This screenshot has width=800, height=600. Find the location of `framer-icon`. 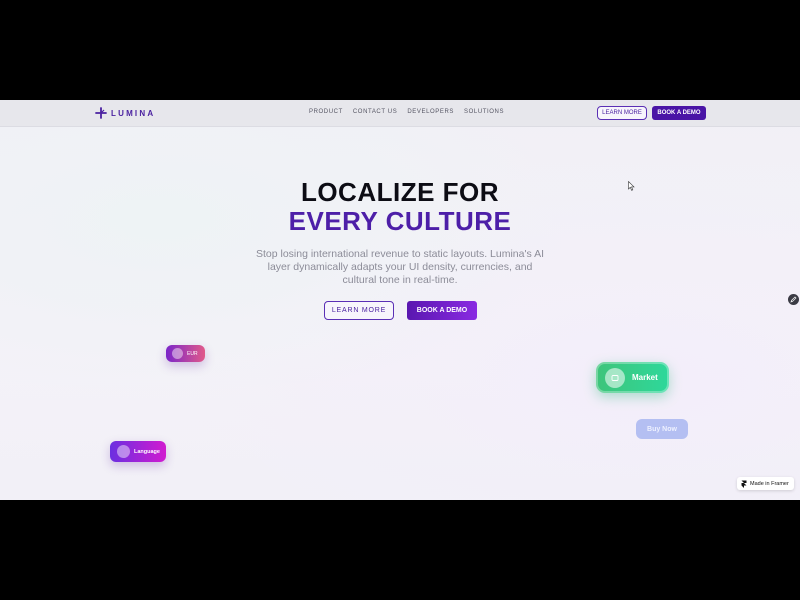

framer-icon is located at coordinates (744, 484).